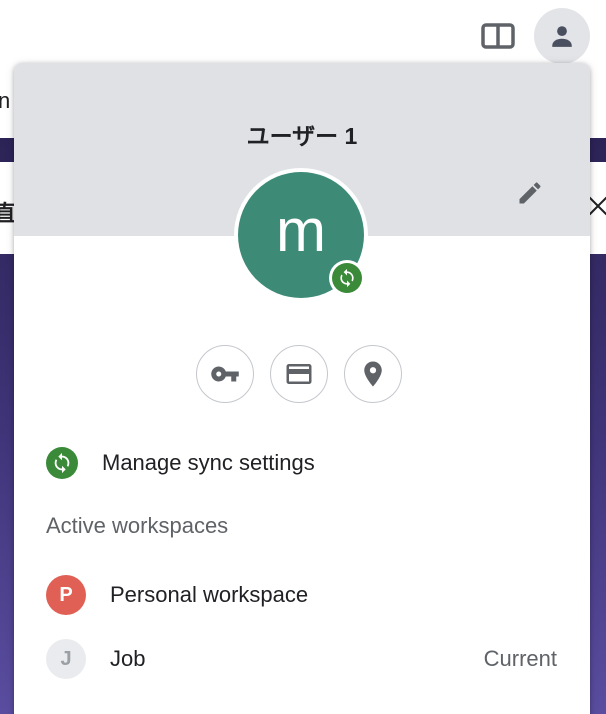 This screenshot has height=714, width=606. What do you see at coordinates (66, 659) in the screenshot?
I see `workspace-avatar: J` at bounding box center [66, 659].